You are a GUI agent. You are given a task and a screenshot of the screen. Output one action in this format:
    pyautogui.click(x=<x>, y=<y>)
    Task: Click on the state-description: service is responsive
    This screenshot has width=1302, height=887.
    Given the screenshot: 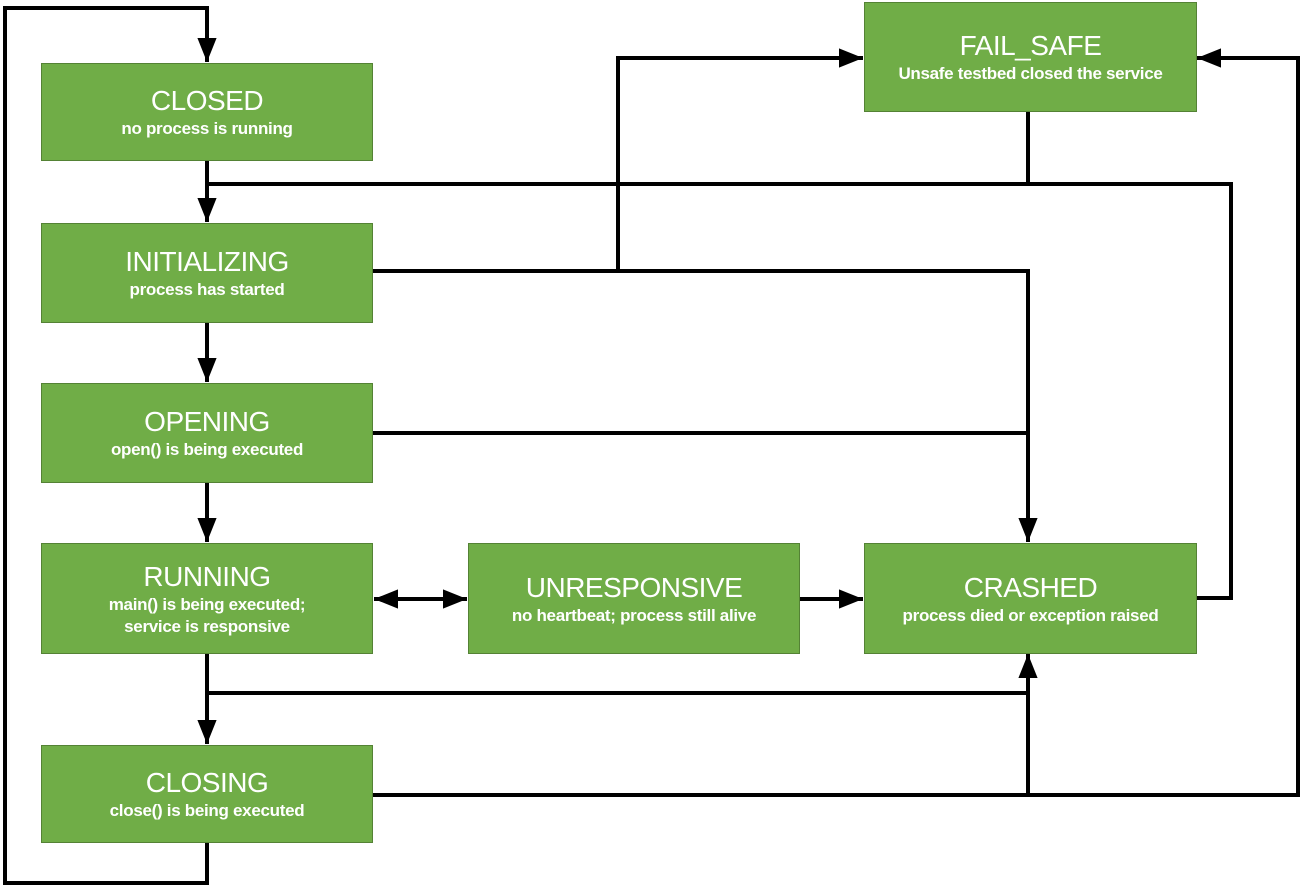 What is the action you would take?
    pyautogui.click(x=207, y=626)
    